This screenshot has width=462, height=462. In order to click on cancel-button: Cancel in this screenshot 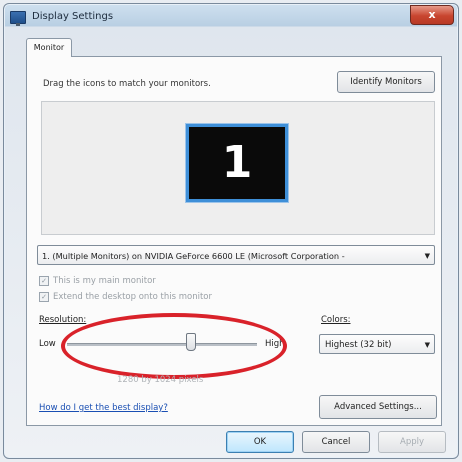, I will do `click(336, 442)`.